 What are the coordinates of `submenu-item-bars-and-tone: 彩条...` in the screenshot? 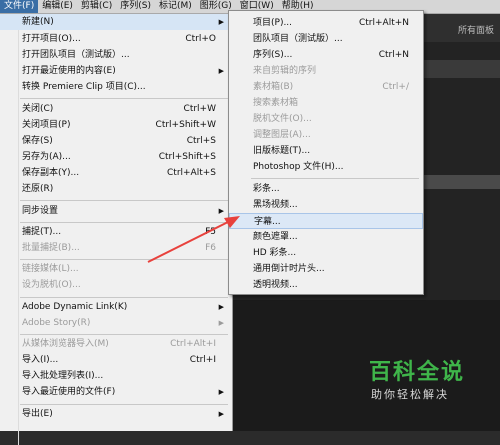 It's located at (326, 189).